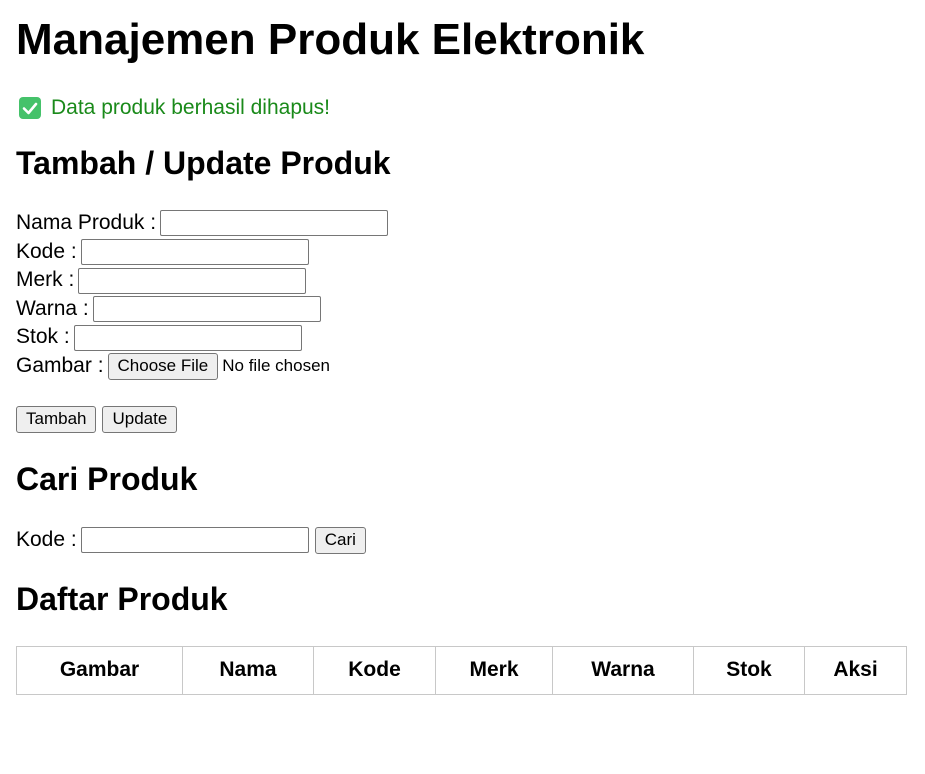 Image resolution: width=925 pixels, height=774 pixels. Describe the element at coordinates (462, 366) in the screenshot. I see `field-row-gambar: Gambar : Choose File No file chosen` at that location.